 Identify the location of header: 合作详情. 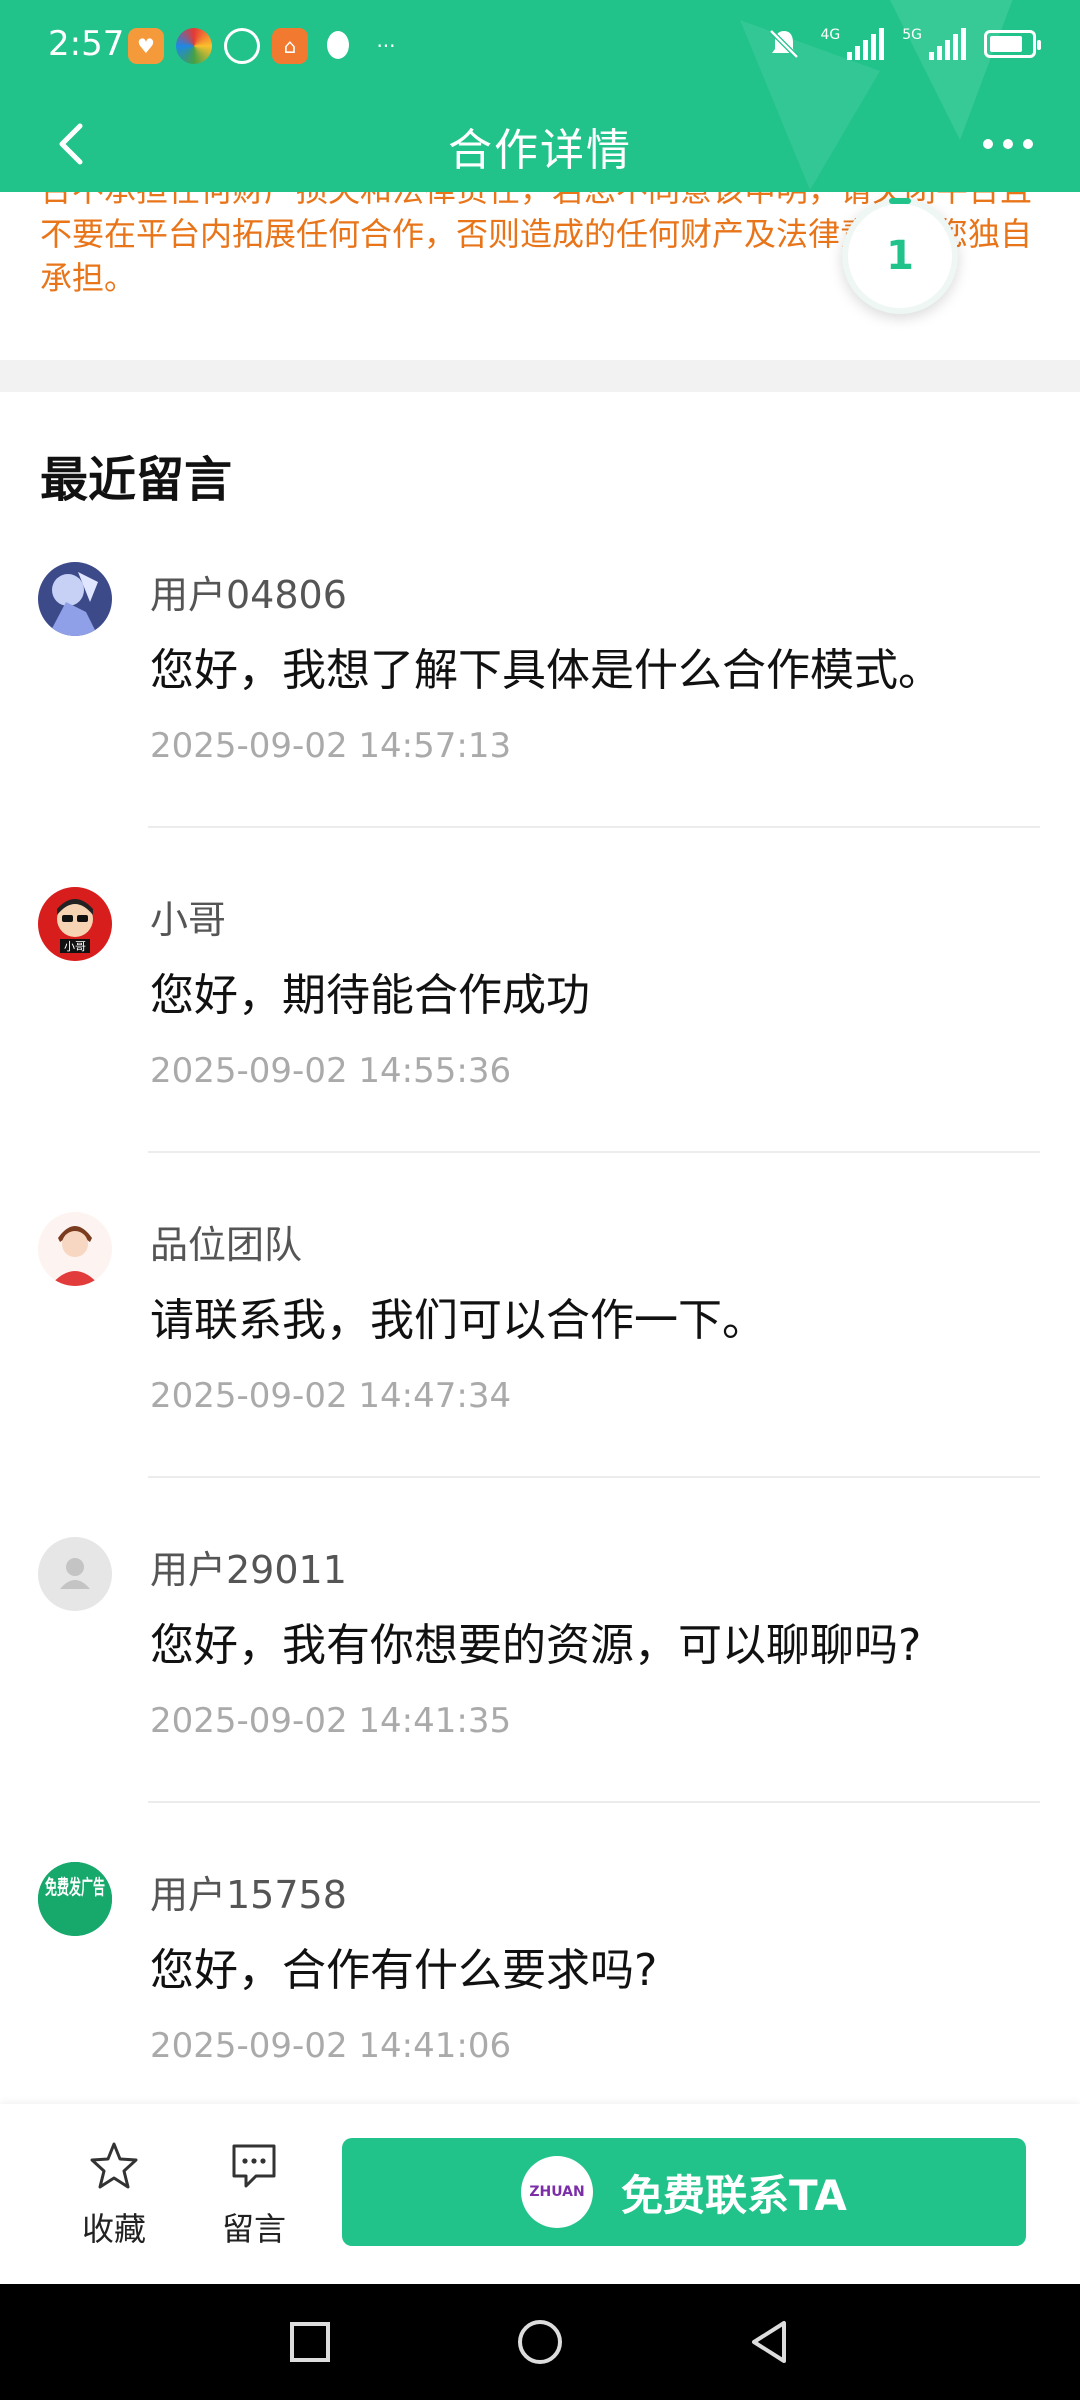
(540, 144).